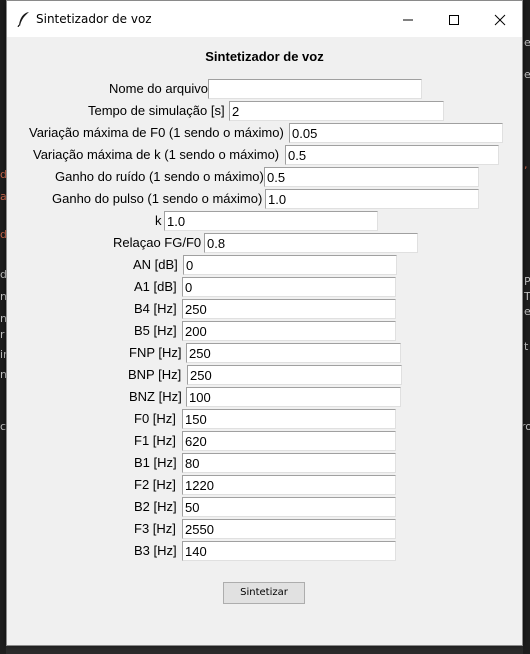  I want to click on a1-input, so click(289, 287).